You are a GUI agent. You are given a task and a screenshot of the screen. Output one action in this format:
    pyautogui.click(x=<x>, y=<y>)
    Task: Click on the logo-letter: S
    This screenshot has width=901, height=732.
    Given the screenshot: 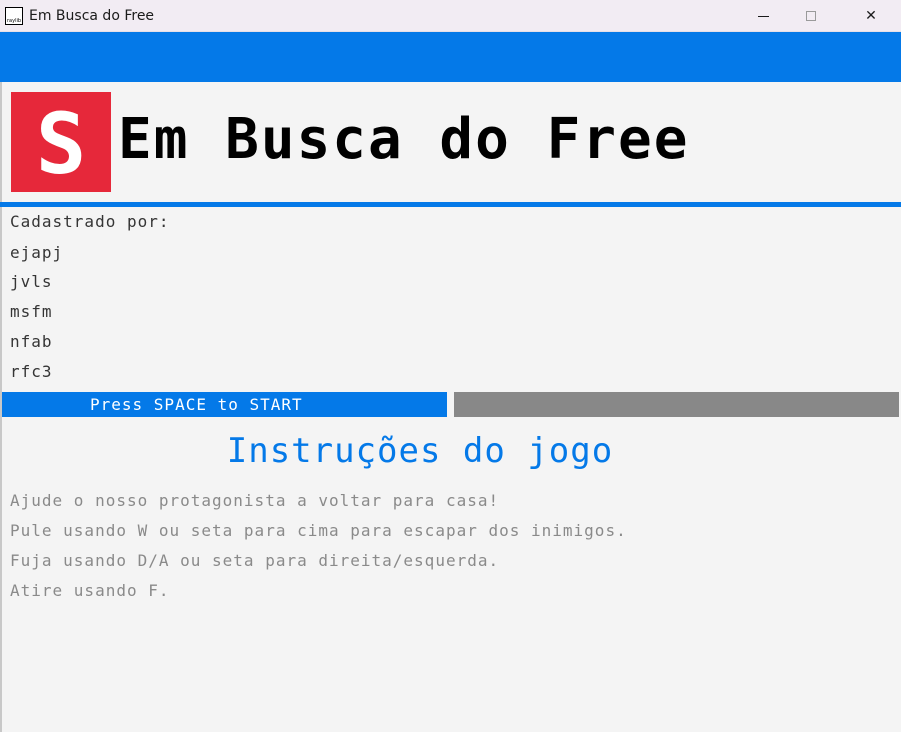 What is the action you would take?
    pyautogui.click(x=61, y=144)
    